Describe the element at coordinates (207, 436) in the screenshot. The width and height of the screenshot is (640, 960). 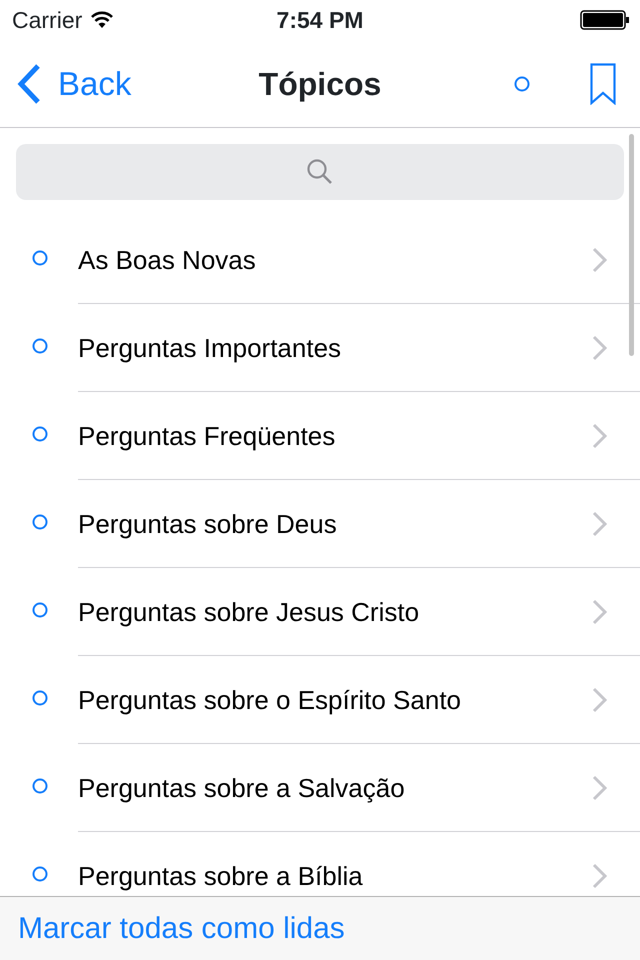
I see `topic-label: Perguntas Freqüentes` at that location.